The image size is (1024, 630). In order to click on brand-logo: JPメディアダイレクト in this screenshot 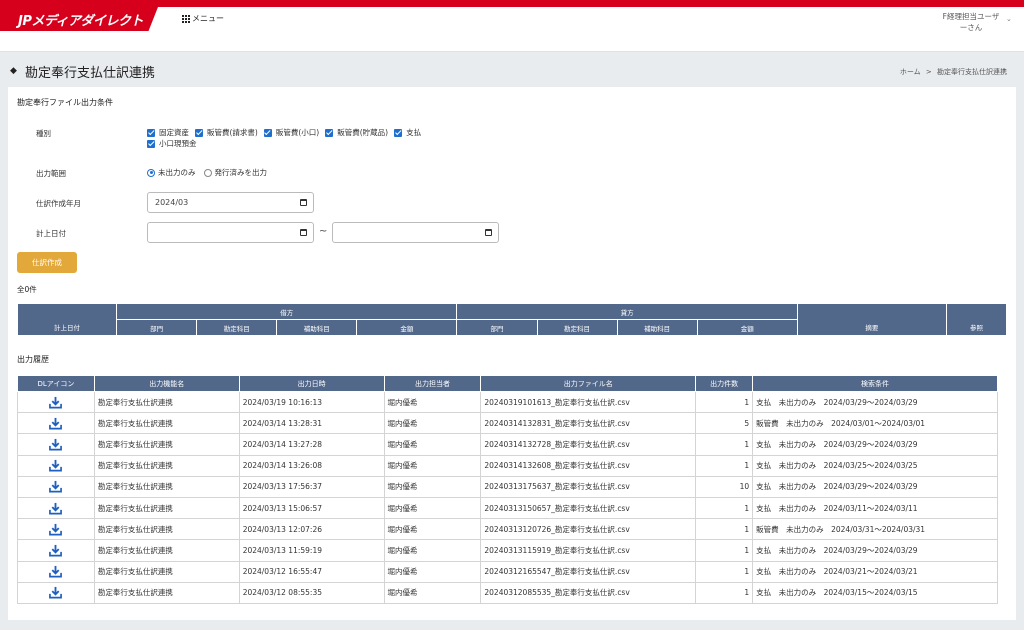, I will do `click(79, 19)`.